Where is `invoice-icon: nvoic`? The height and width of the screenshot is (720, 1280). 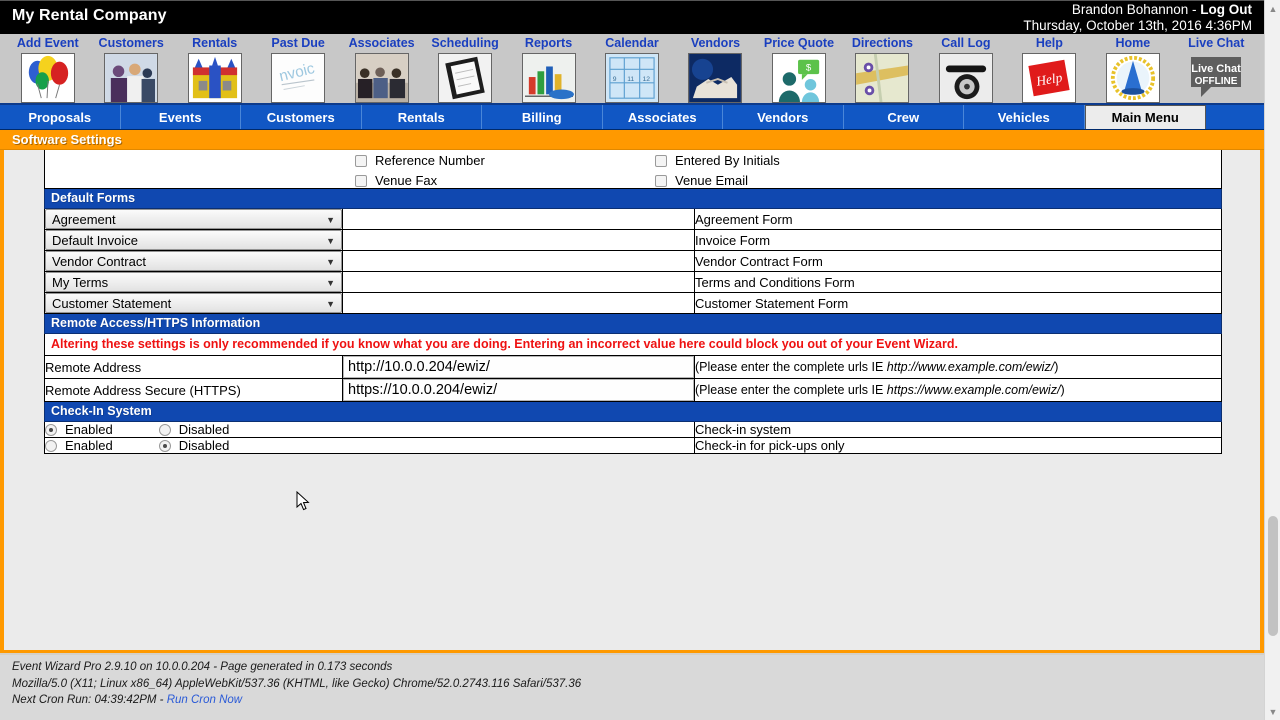 invoice-icon: nvoic is located at coordinates (298, 78).